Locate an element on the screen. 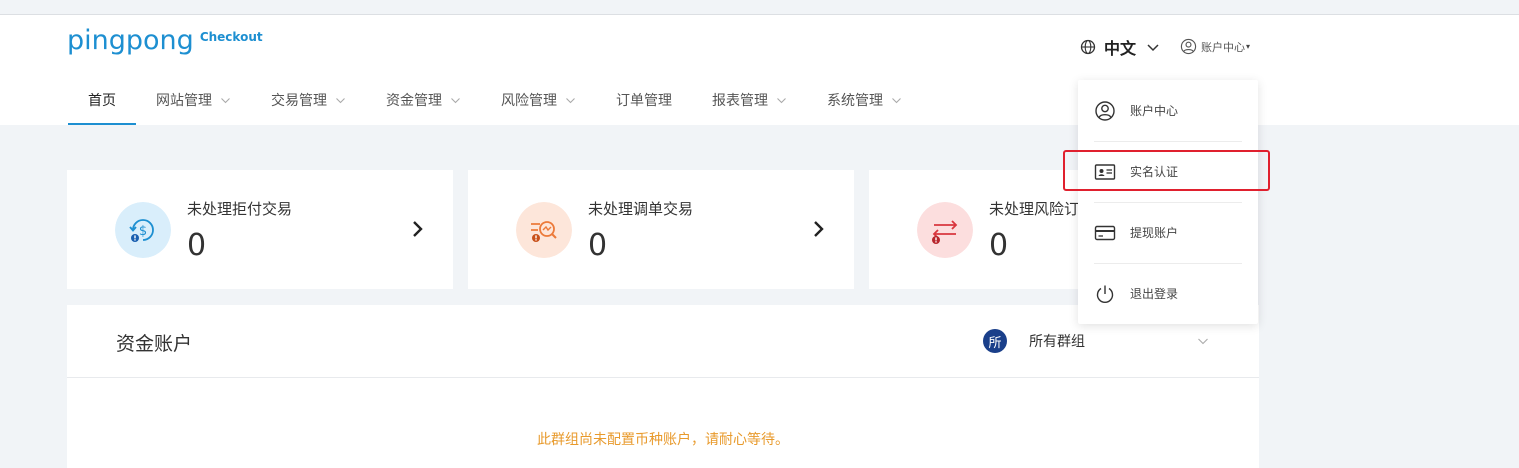  card-chargeback: $ 未处理拒付交易 0 is located at coordinates (260, 229).